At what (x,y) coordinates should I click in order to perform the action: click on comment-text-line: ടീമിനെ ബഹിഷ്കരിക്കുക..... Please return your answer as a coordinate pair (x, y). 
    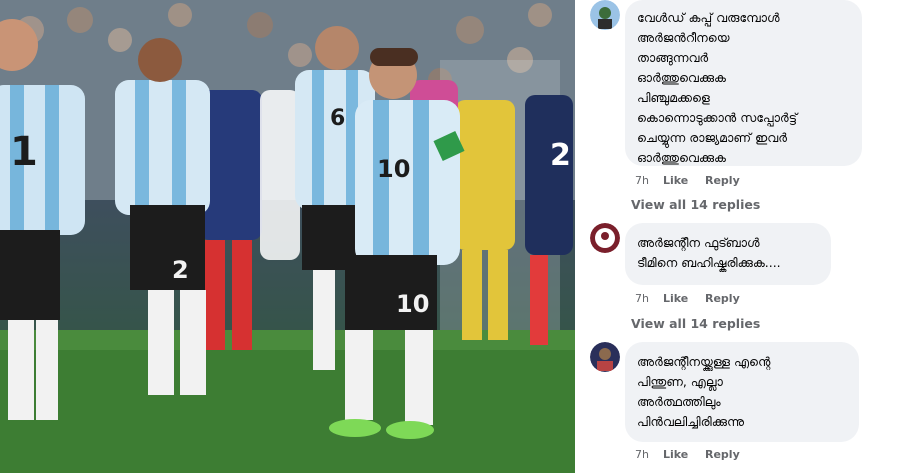
    Looking at the image, I should click on (709, 262).